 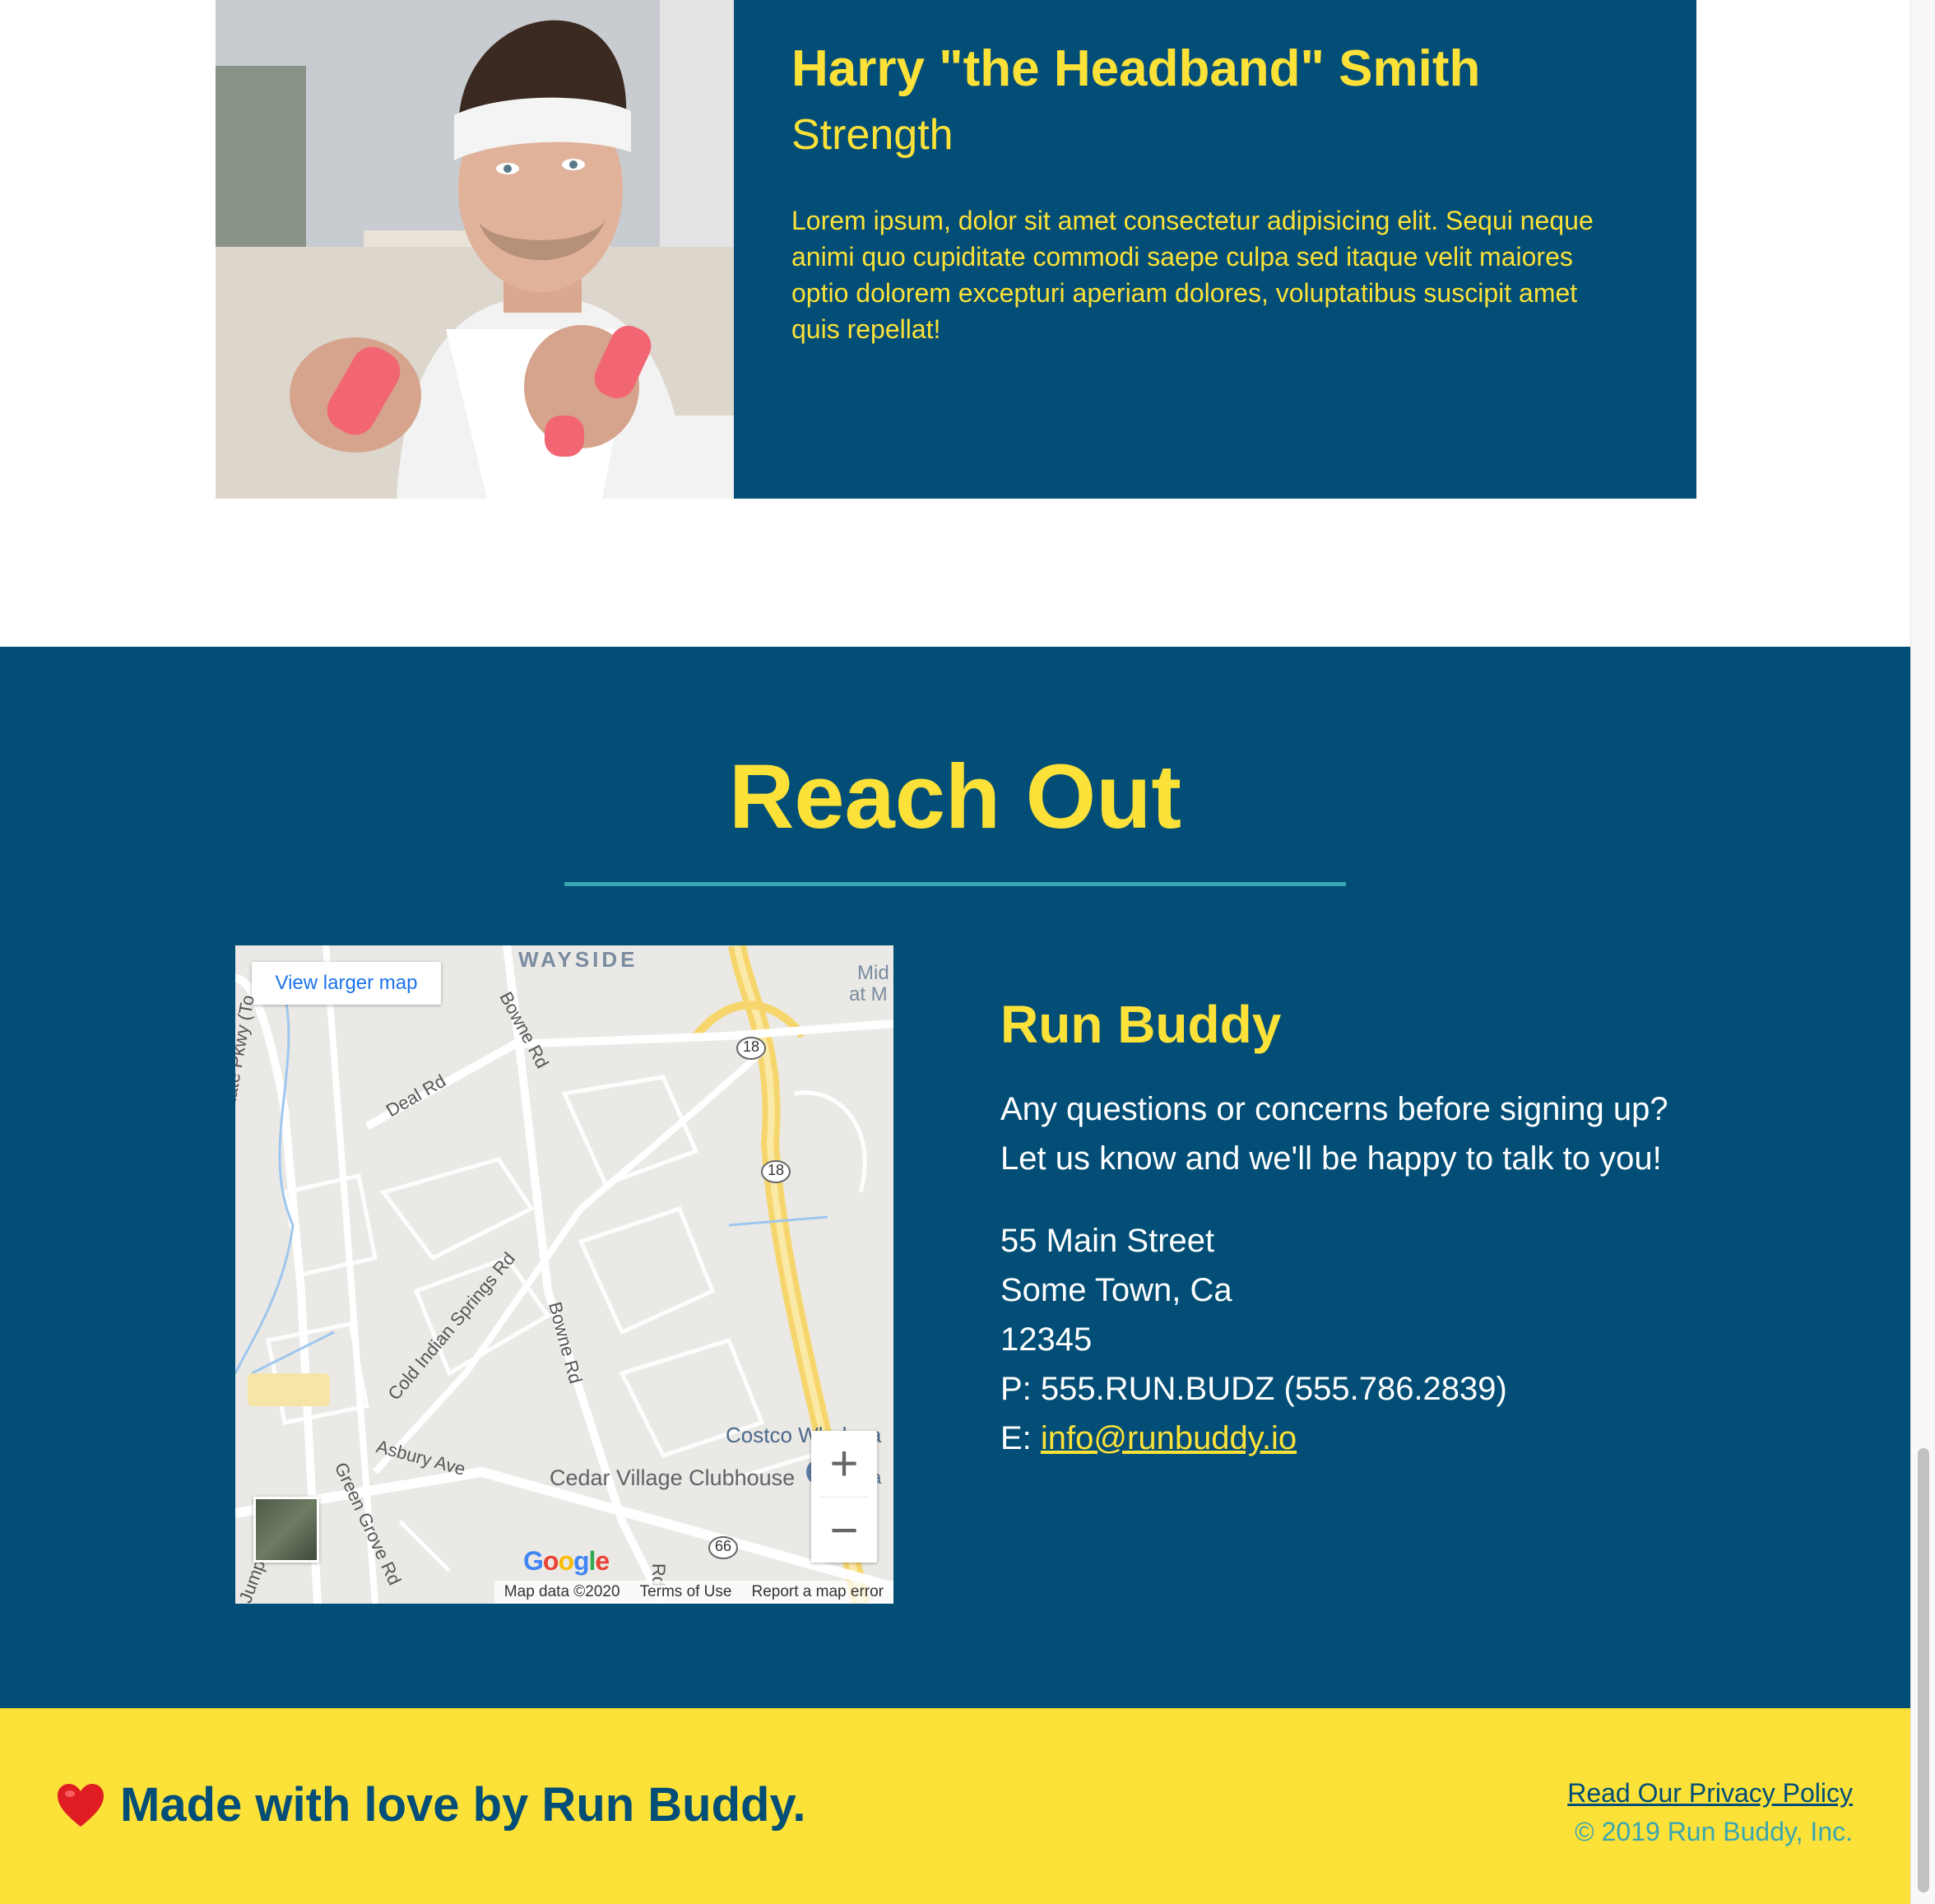 What do you see at coordinates (751, 1046) in the screenshot?
I see `route-18-shield-a: 18` at bounding box center [751, 1046].